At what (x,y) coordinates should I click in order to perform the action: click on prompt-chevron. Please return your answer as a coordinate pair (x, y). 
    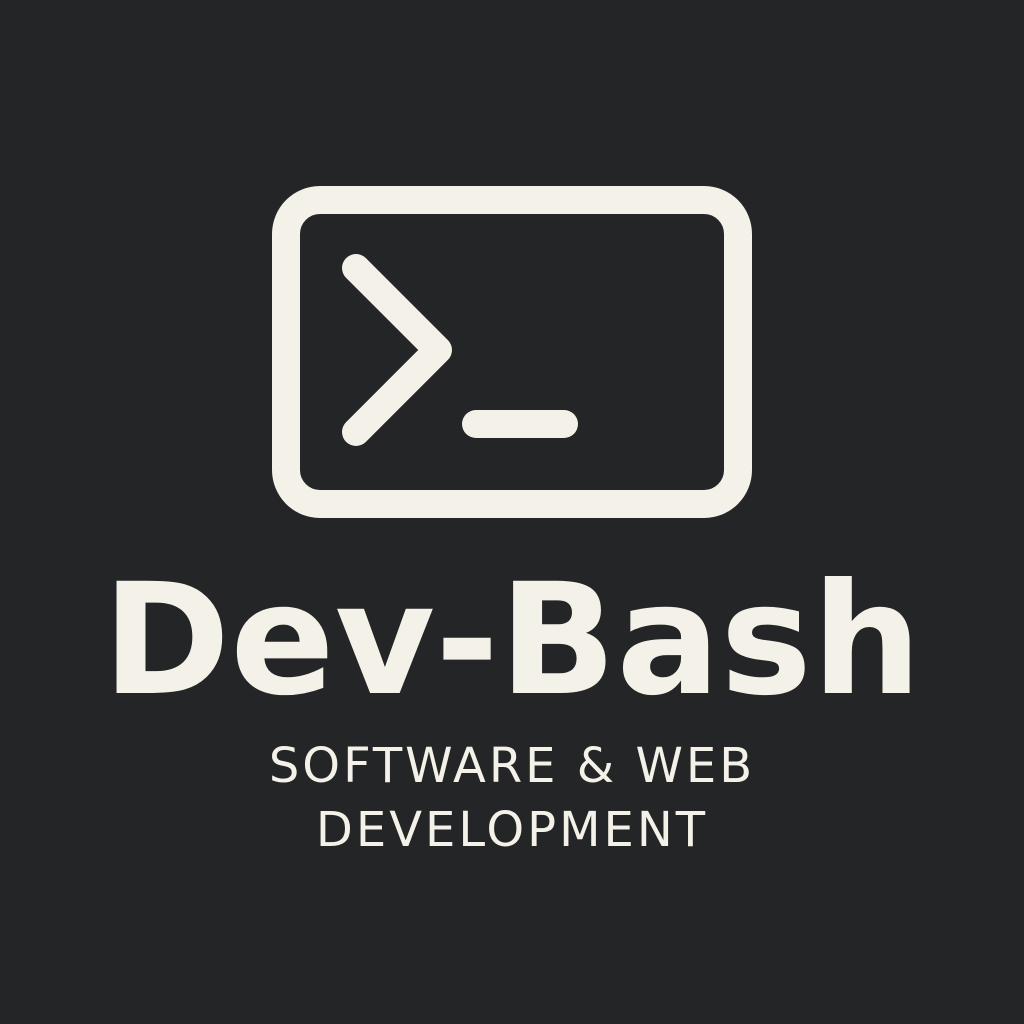
    Looking at the image, I should click on (397, 350).